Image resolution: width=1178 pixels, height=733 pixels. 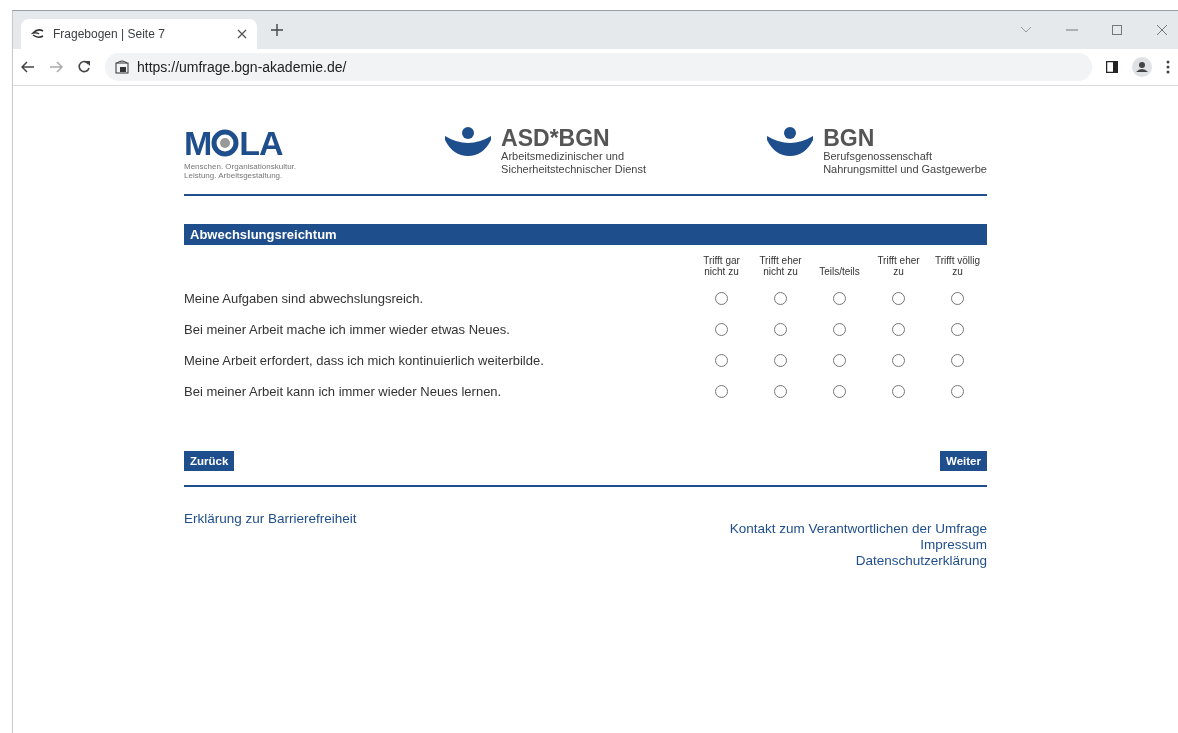 What do you see at coordinates (1117, 30) in the screenshot?
I see `maximize-icon` at bounding box center [1117, 30].